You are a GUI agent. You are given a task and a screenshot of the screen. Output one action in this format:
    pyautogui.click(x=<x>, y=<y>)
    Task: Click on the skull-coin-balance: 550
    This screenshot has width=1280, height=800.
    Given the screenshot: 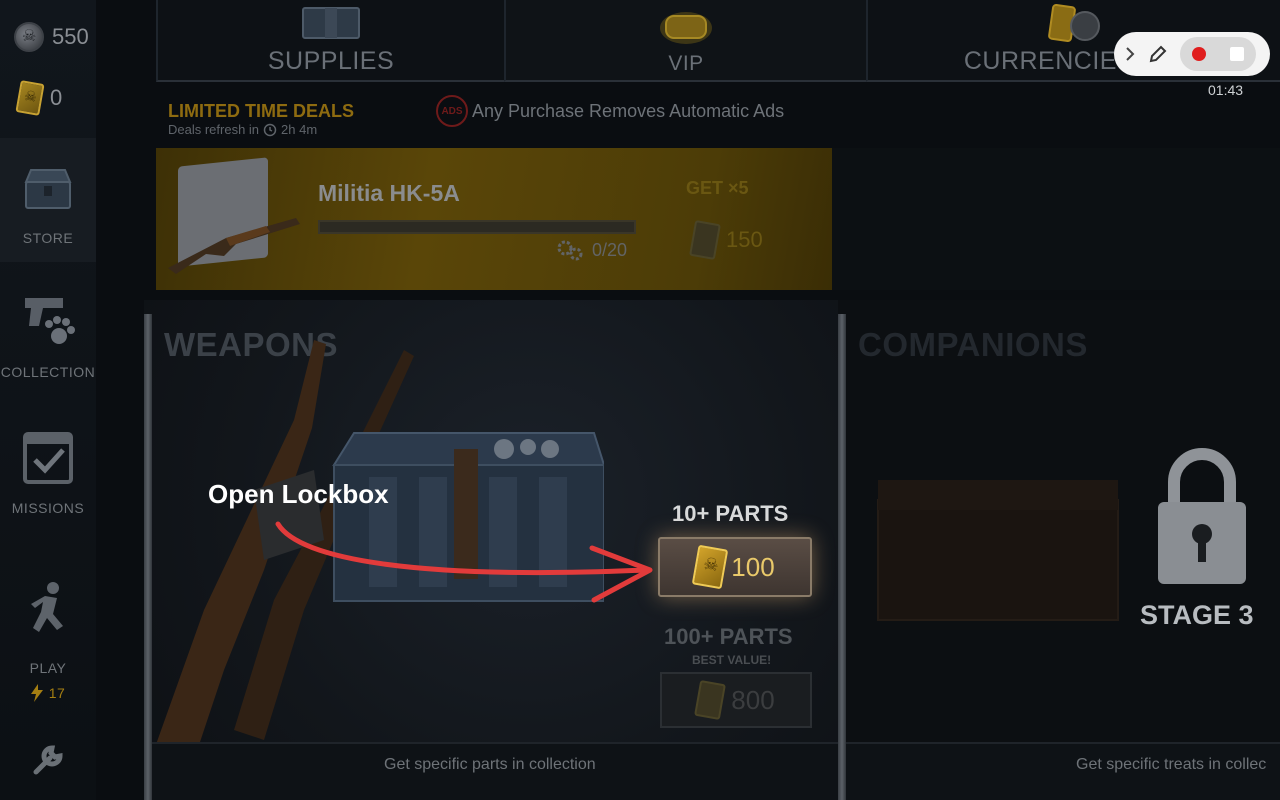 What is the action you would take?
    pyautogui.click(x=51, y=37)
    